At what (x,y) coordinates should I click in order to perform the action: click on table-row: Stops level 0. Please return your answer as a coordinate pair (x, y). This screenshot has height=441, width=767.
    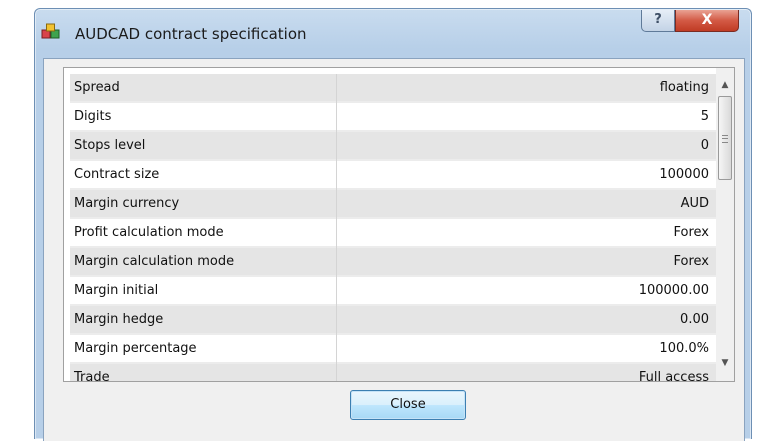
    Looking at the image, I should click on (393, 146).